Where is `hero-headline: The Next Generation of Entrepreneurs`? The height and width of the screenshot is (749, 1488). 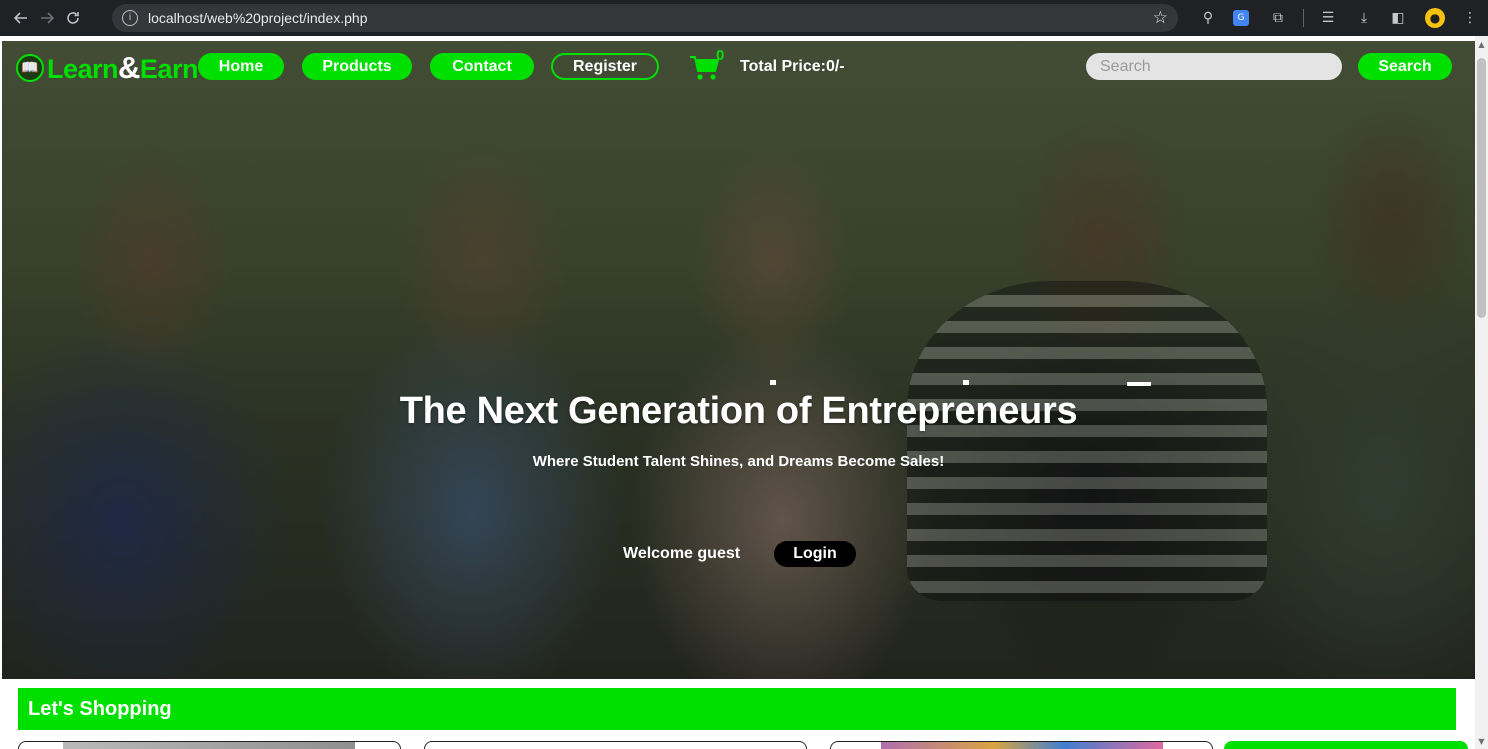 hero-headline: The Next Generation of Entrepreneurs is located at coordinates (738, 411).